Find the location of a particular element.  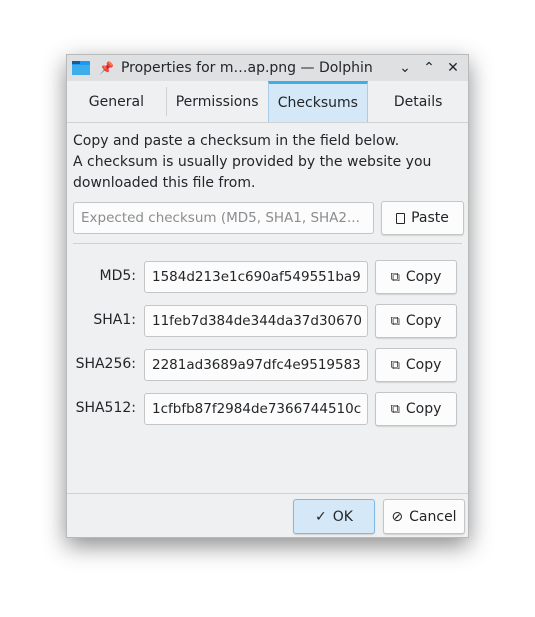

pin-icon: 📌 is located at coordinates (106, 68).